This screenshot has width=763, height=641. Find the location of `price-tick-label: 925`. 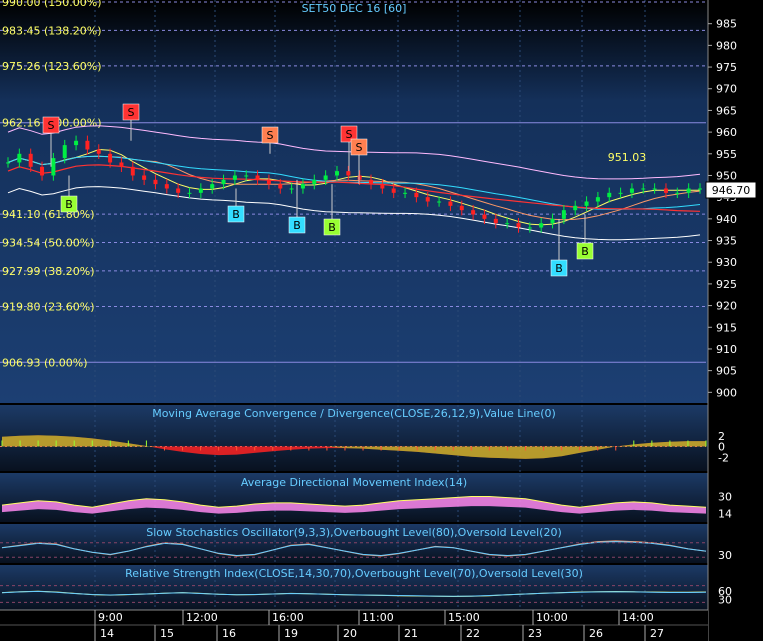

price-tick-label: 925 is located at coordinates (726, 284).